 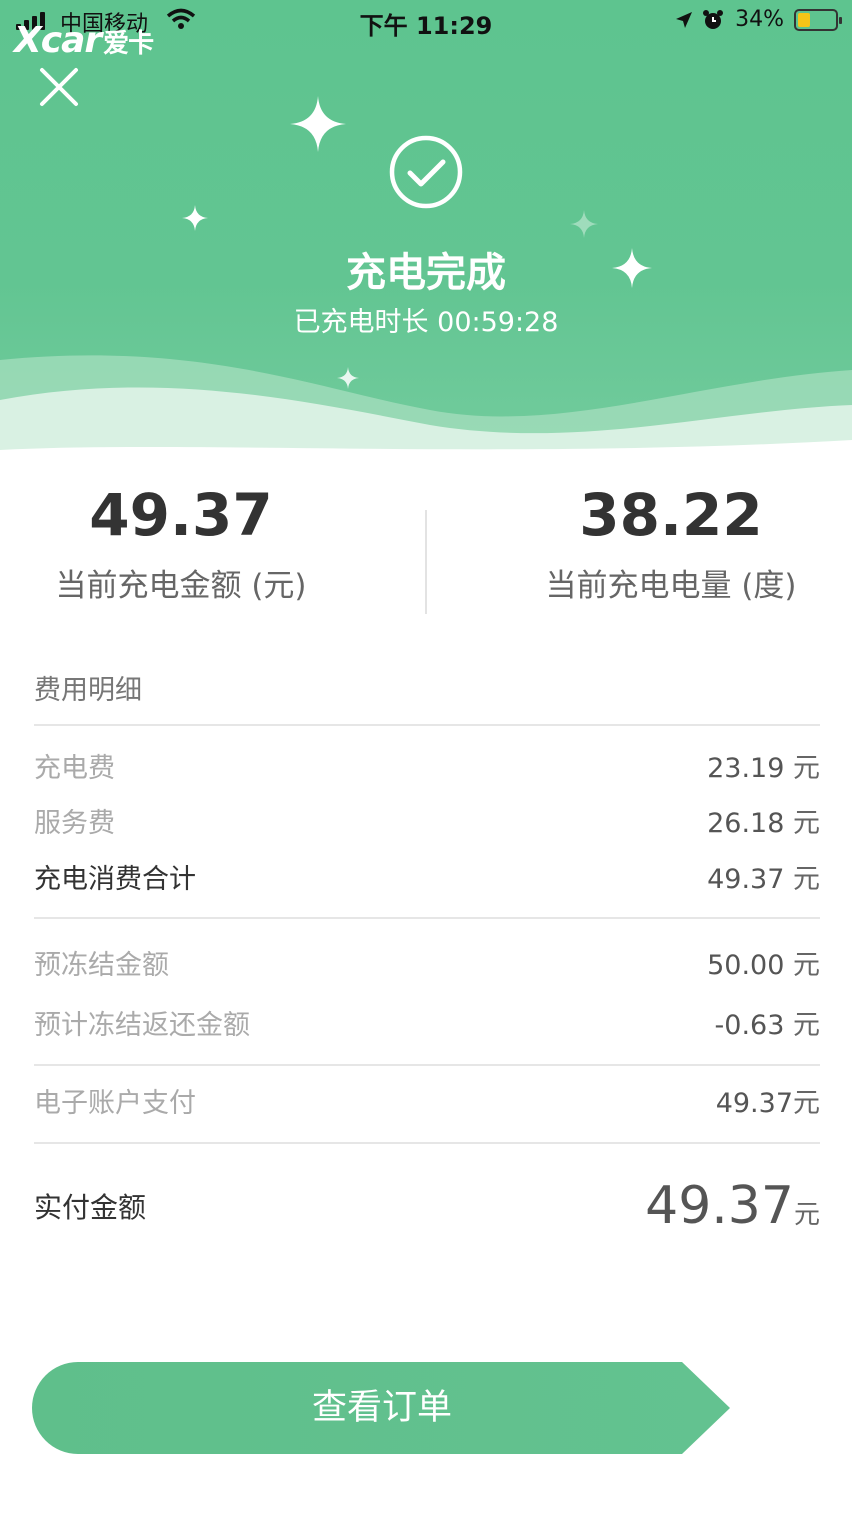 What do you see at coordinates (746, 823) in the screenshot?
I see `row-value: 26.18` at bounding box center [746, 823].